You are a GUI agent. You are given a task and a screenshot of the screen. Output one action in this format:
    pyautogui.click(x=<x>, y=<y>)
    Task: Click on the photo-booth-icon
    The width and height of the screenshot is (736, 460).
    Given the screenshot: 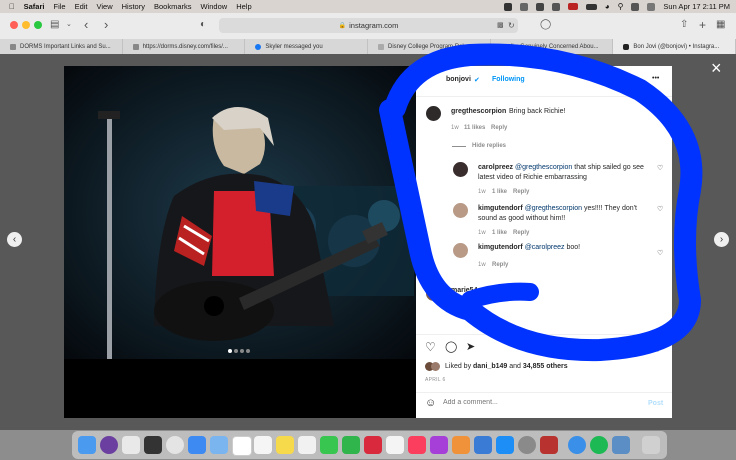 What is the action you would take?
    pyautogui.click(x=373, y=445)
    